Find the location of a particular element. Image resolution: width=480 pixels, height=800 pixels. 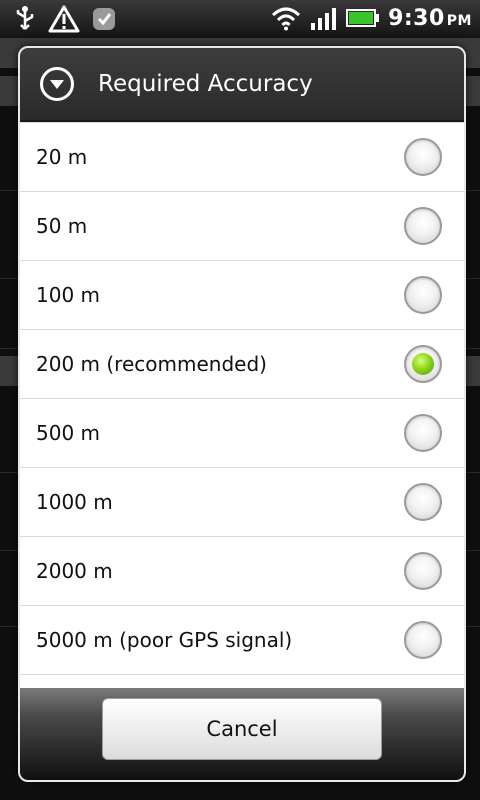

status-left is located at coordinates (65, 19).